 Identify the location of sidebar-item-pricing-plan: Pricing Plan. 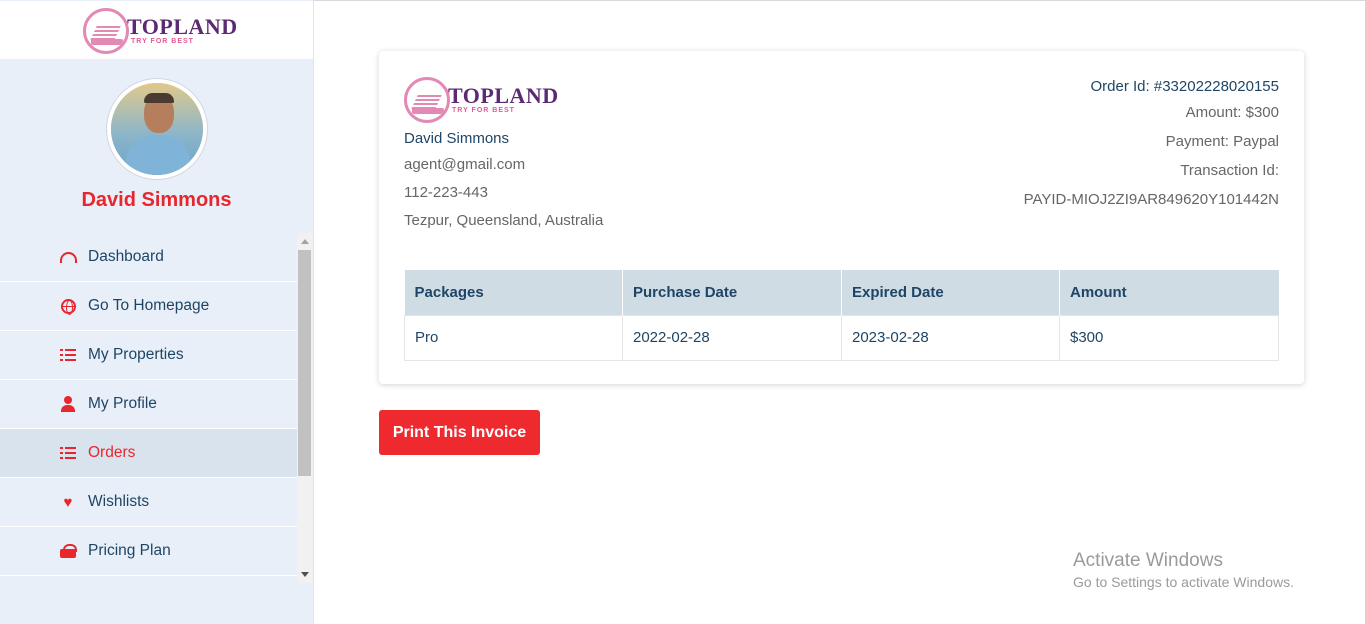
(148, 551).